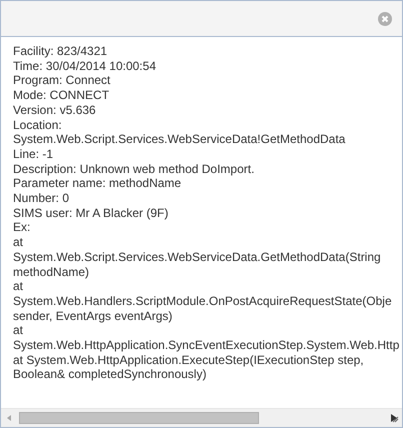 The width and height of the screenshot is (403, 428). Describe the element at coordinates (51, 272) in the screenshot. I see `log-line: methodName)` at that location.